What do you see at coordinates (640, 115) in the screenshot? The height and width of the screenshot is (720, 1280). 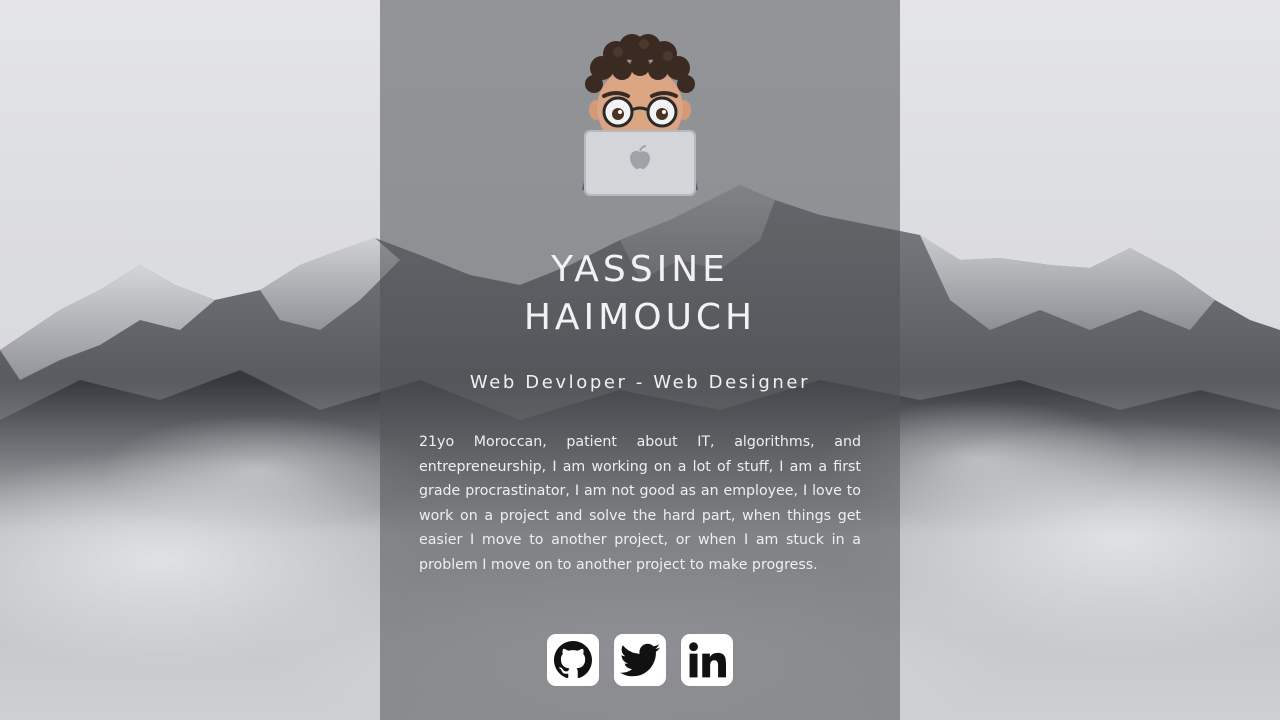 I see `avatar` at bounding box center [640, 115].